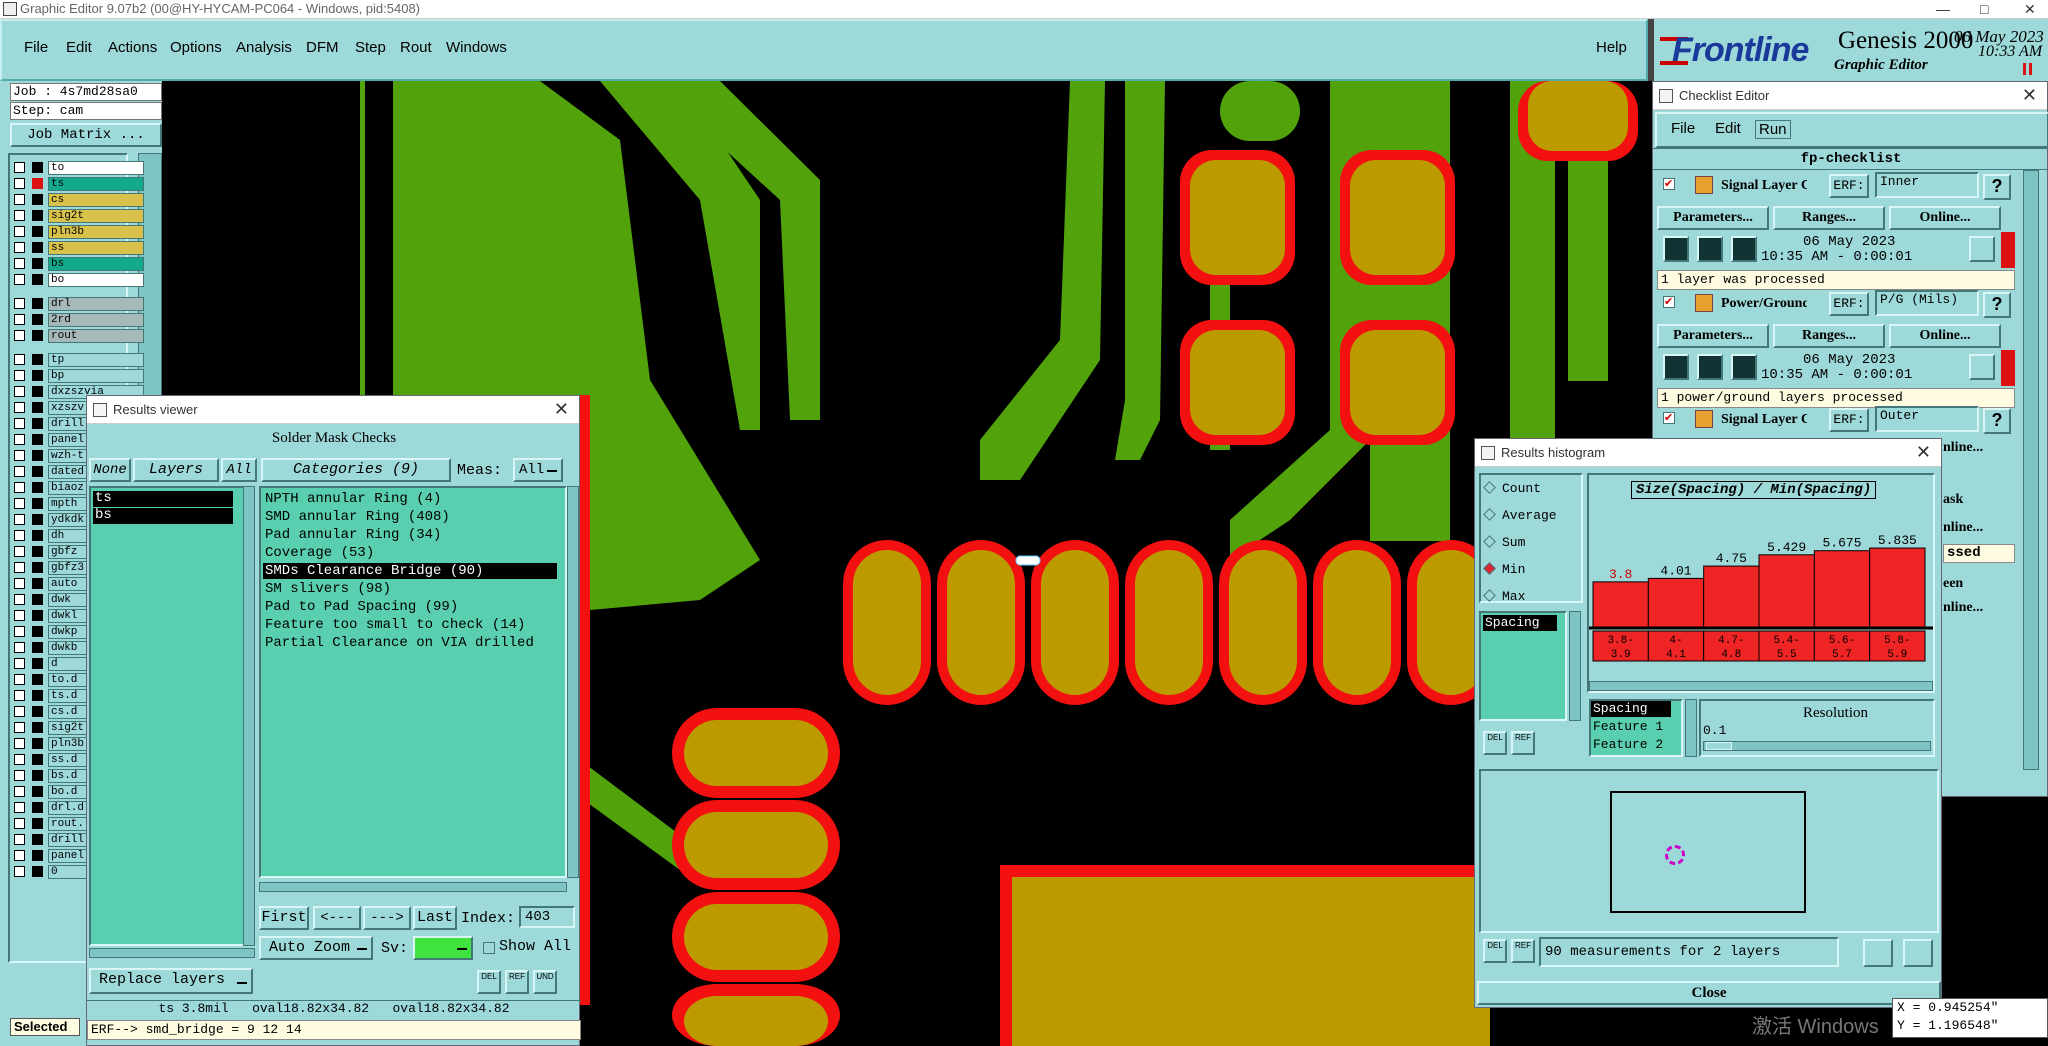 Image resolution: width=2048 pixels, height=1046 pixels. Describe the element at coordinates (1927, 303) in the screenshot. I see `erf-value: P/G (Mils)` at that location.